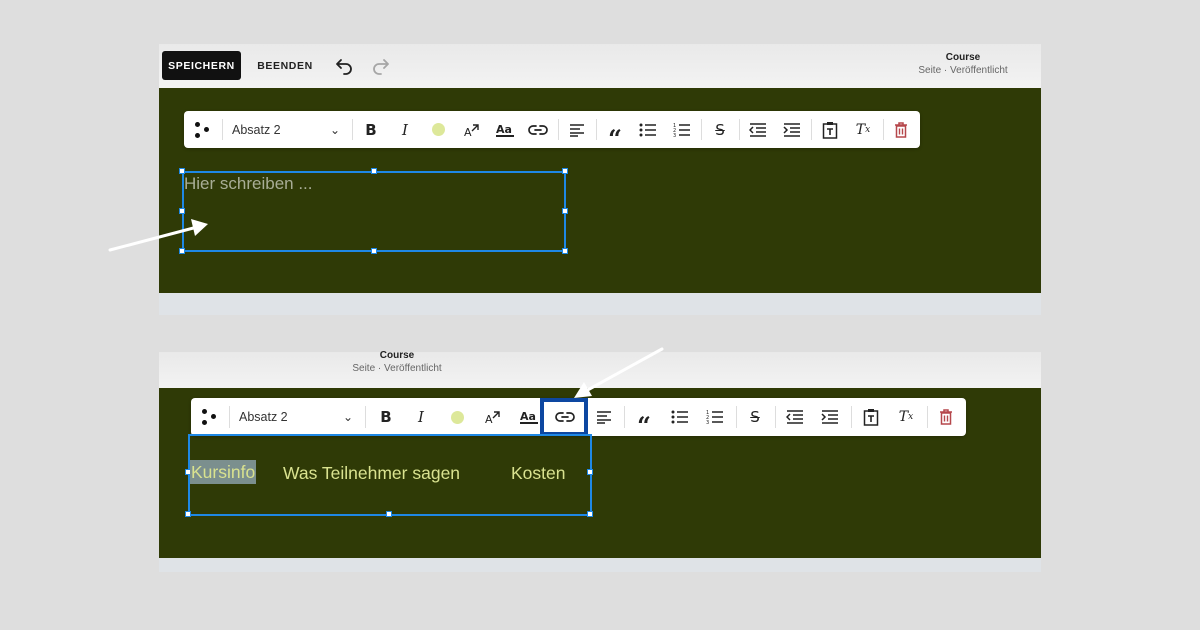 This screenshot has height=630, width=1200. Describe the element at coordinates (223, 472) in the screenshot. I see `nav-item-selected: Kursinfo` at that location.